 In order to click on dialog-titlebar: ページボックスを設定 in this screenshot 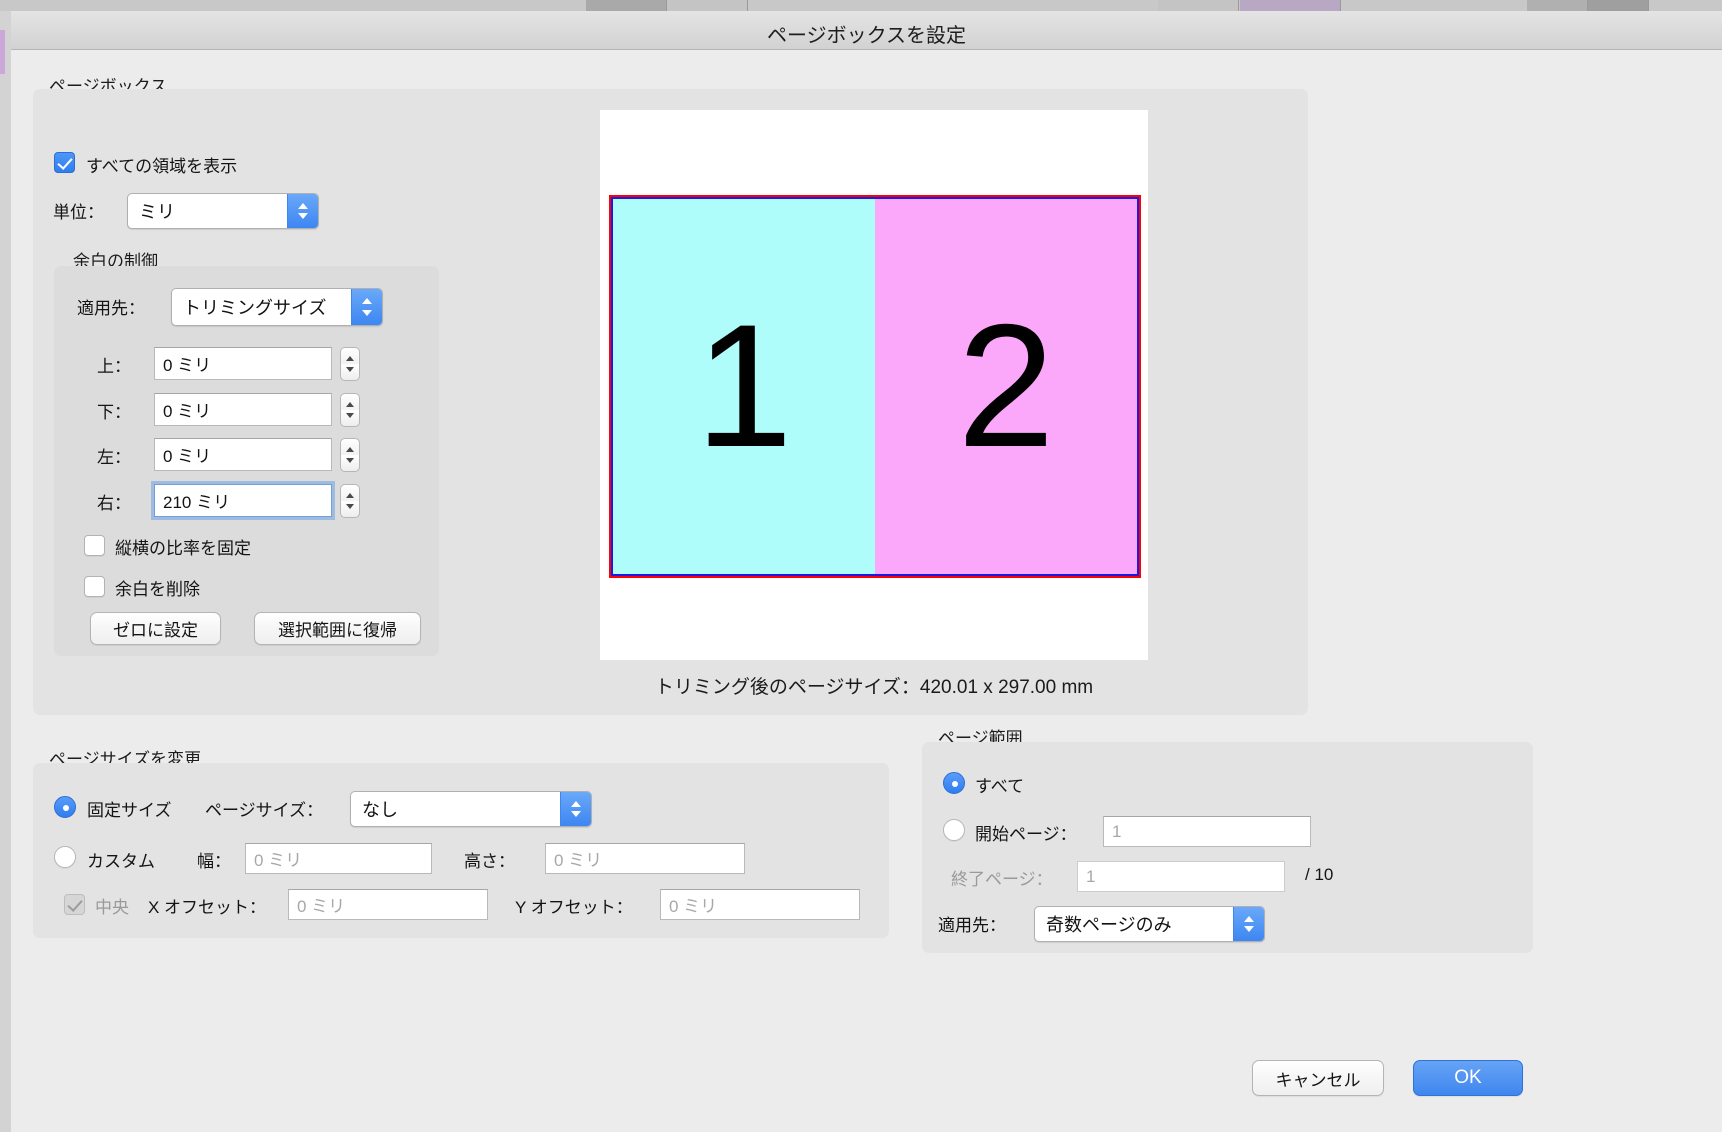, I will do `click(866, 30)`.